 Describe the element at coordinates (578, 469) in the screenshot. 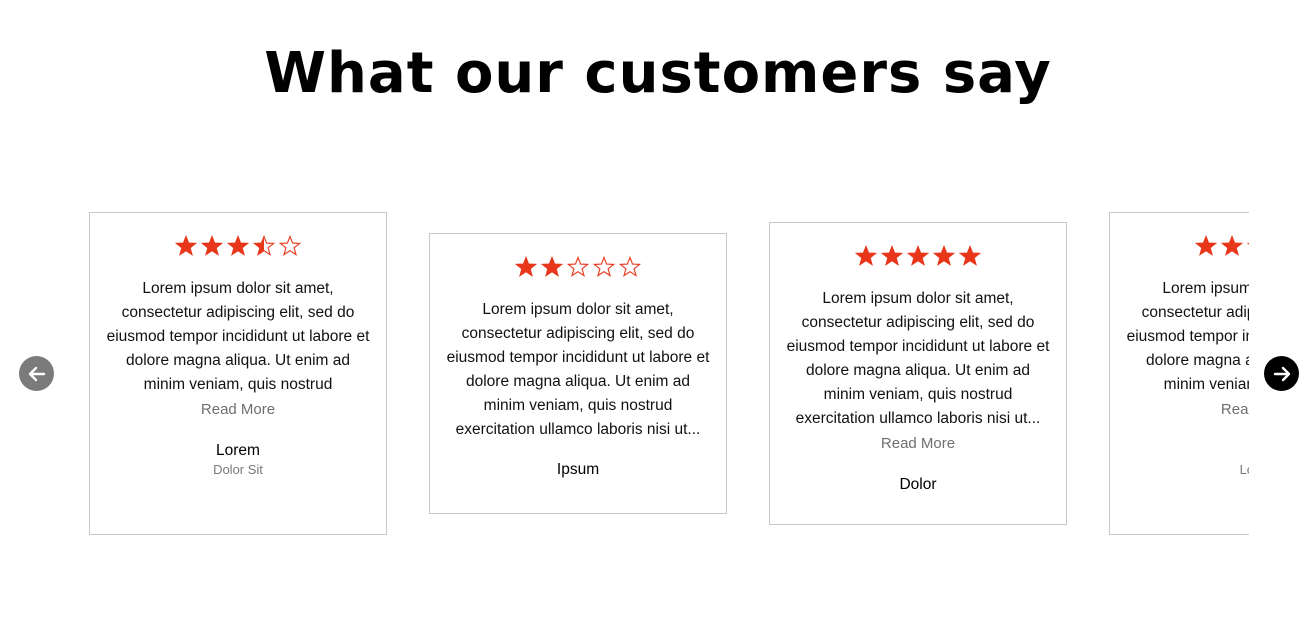

I see `author-name: Ipsum` at that location.